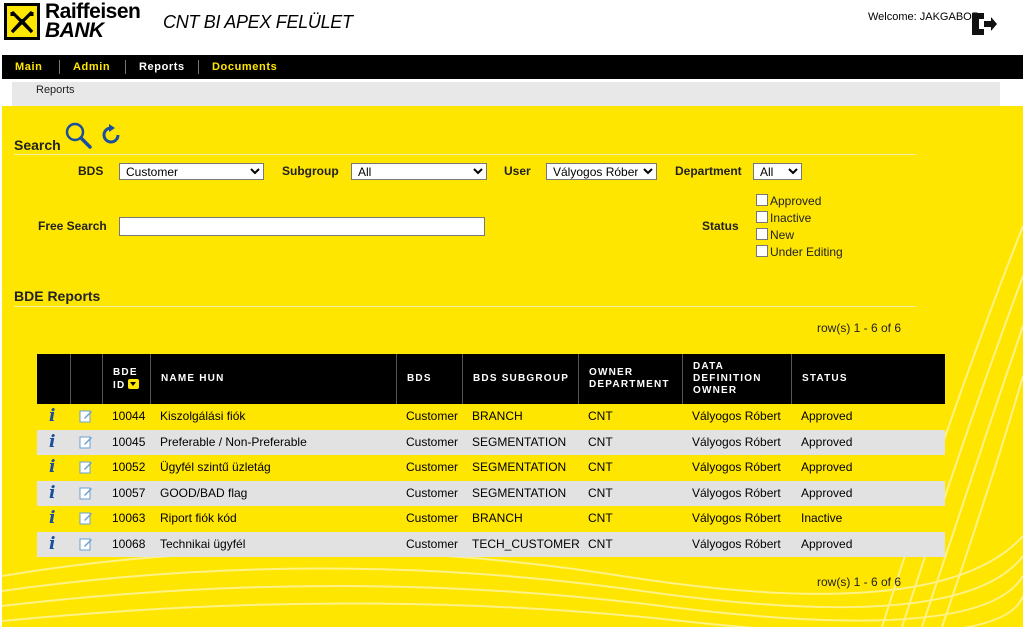 This screenshot has width=1023, height=627. I want to click on cell-name-hun: Kiszolgálási fiók, so click(203, 416).